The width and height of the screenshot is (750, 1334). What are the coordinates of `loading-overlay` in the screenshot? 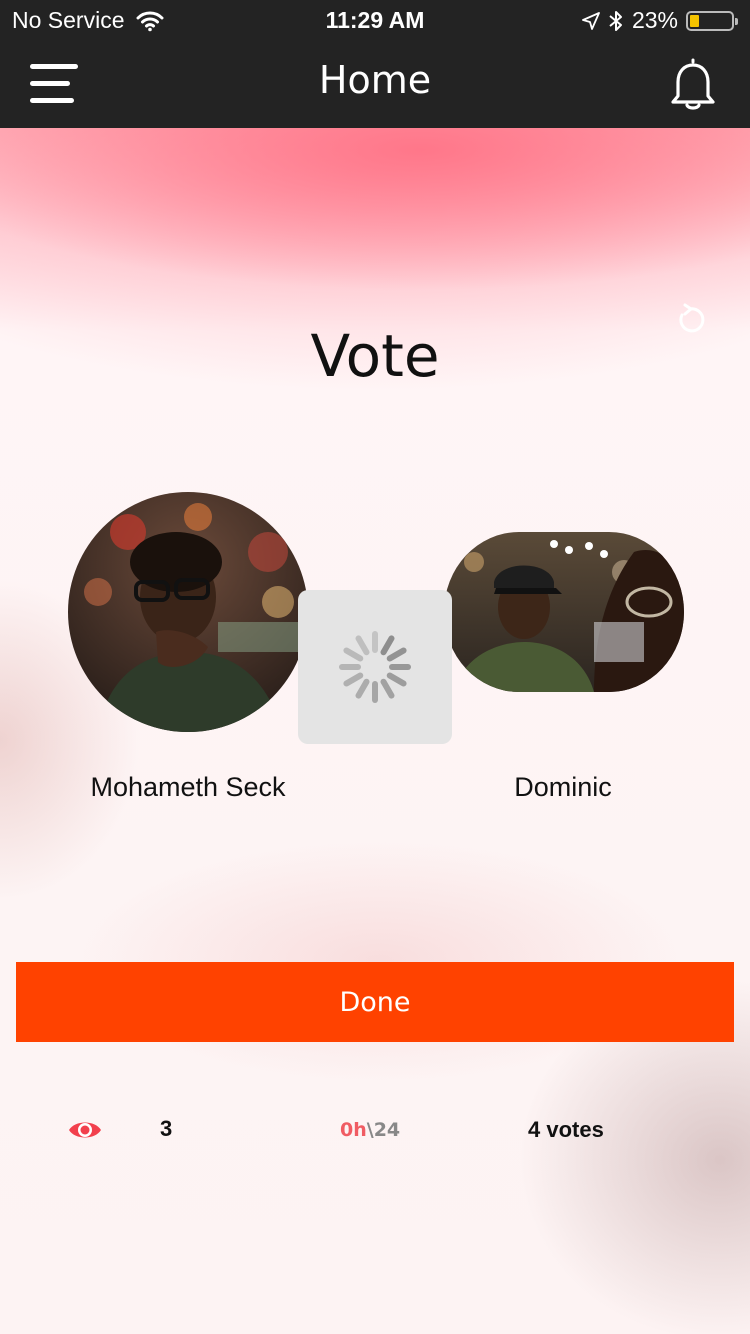 It's located at (375, 667).